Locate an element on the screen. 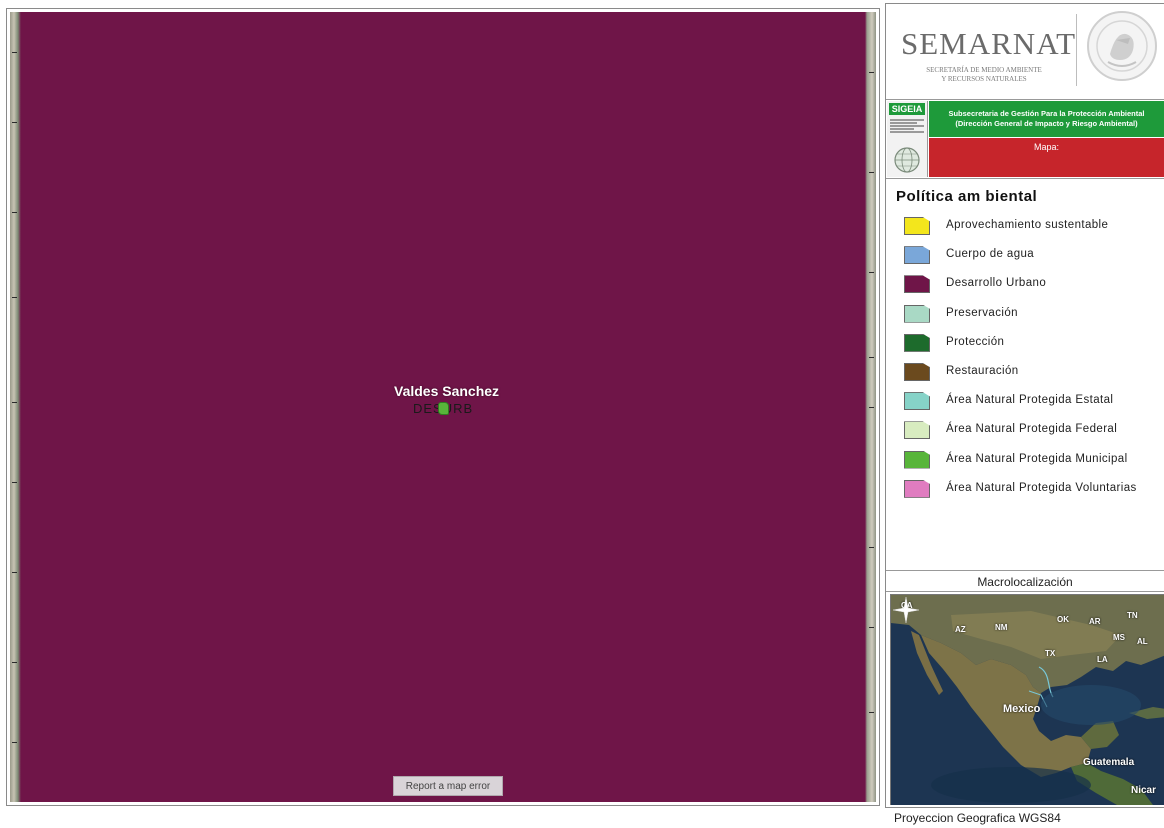 The width and height of the screenshot is (1164, 828). legend-label: Preservación is located at coordinates (982, 312).